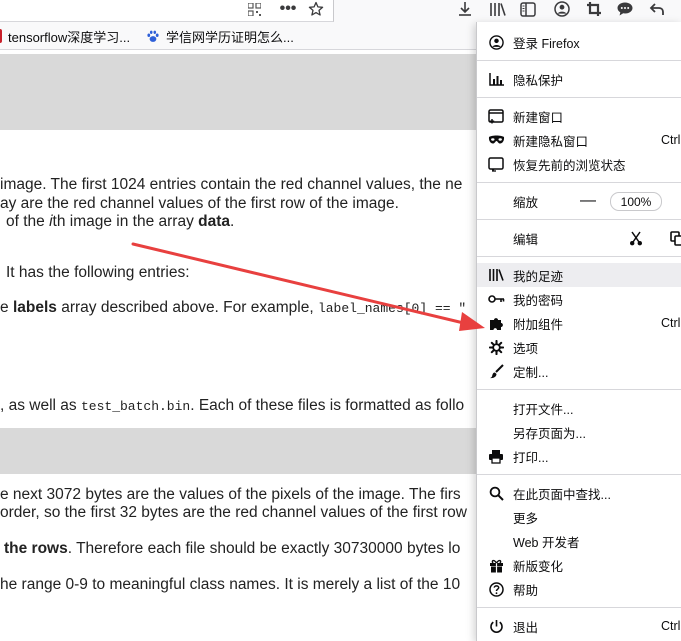  I want to click on star-icon, so click(316, 9).